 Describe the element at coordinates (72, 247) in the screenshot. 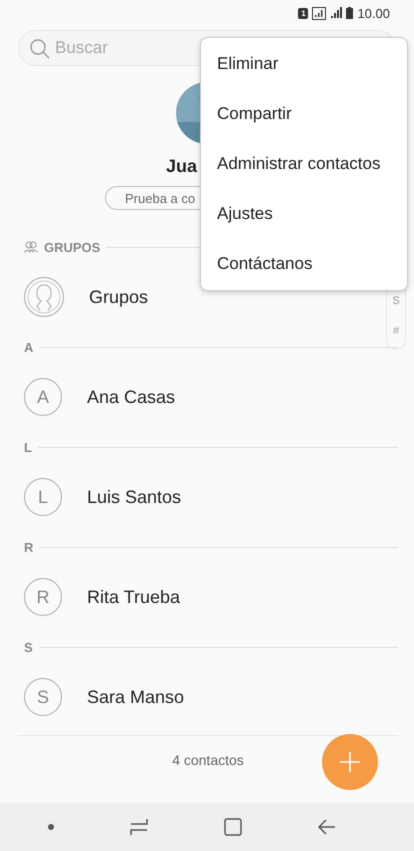

I see `section-header: GRUPOS` at that location.